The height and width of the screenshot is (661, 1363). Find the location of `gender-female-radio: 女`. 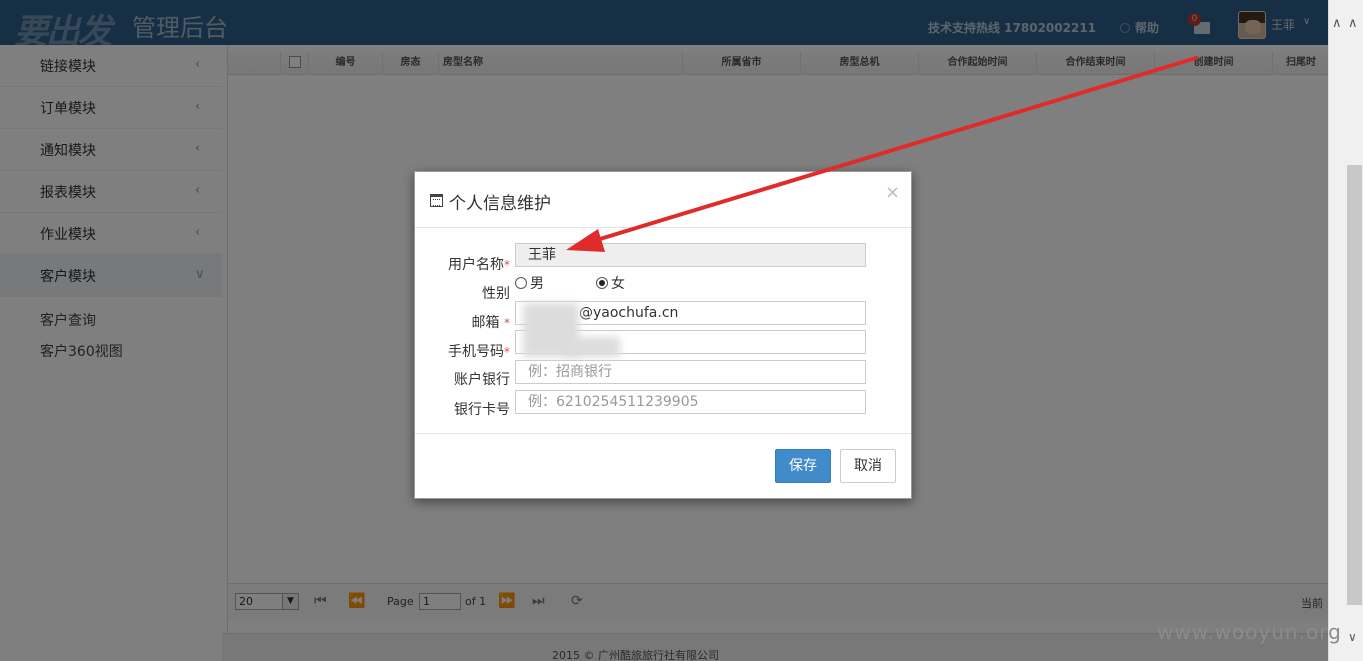

gender-female-radio: 女 is located at coordinates (610, 283).